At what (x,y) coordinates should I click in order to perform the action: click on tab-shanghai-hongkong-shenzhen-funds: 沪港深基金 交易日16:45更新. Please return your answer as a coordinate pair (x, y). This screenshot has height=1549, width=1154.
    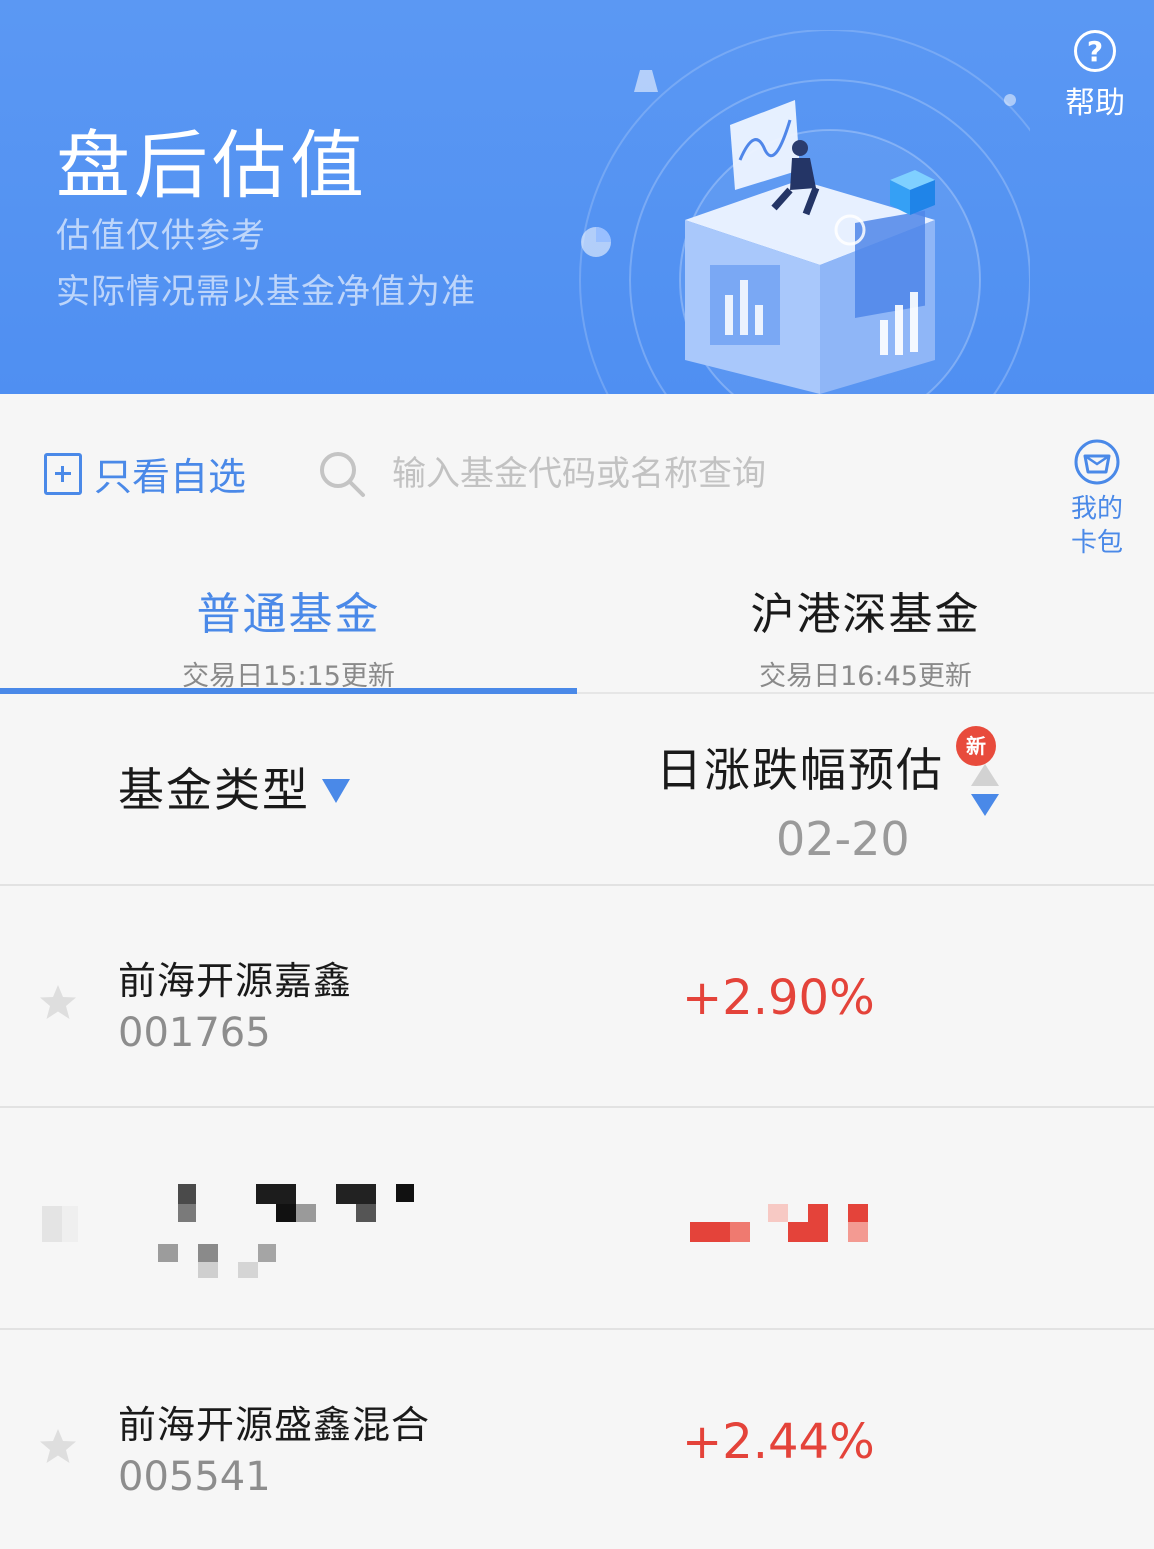
    Looking at the image, I should click on (865, 623).